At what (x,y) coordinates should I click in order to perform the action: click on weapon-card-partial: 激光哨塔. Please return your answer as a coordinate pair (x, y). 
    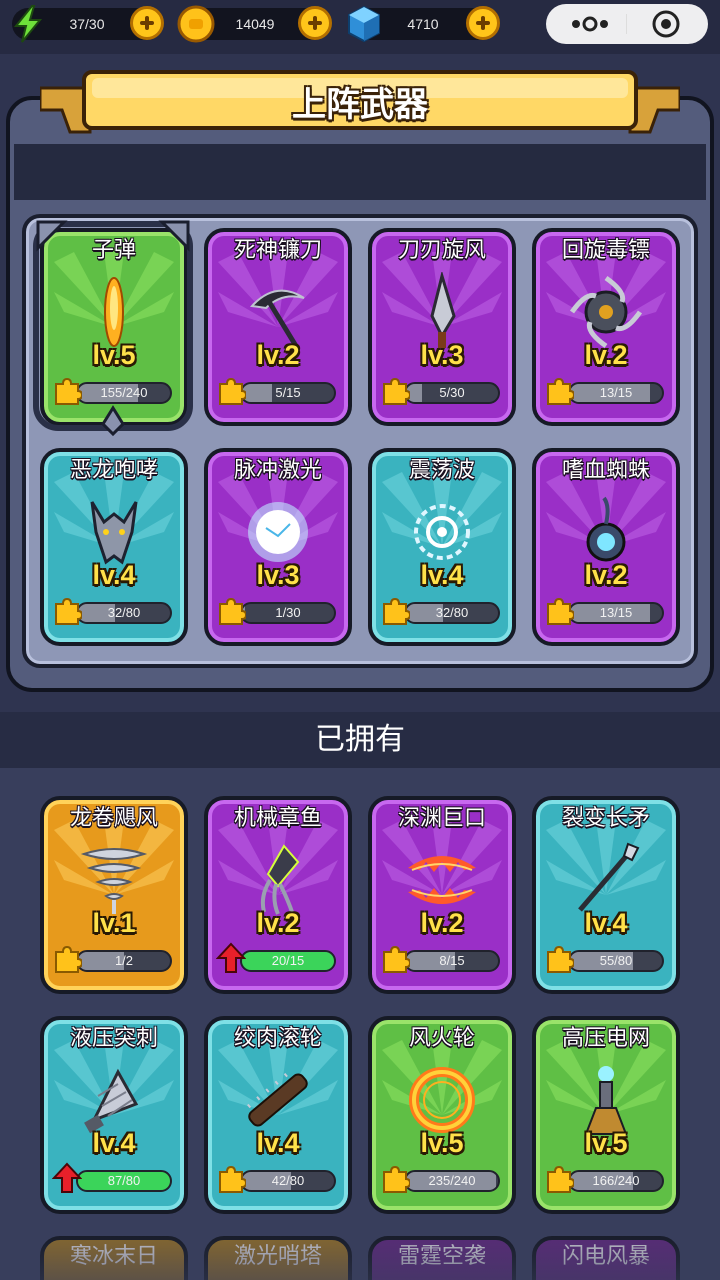
    Looking at the image, I should click on (278, 1258).